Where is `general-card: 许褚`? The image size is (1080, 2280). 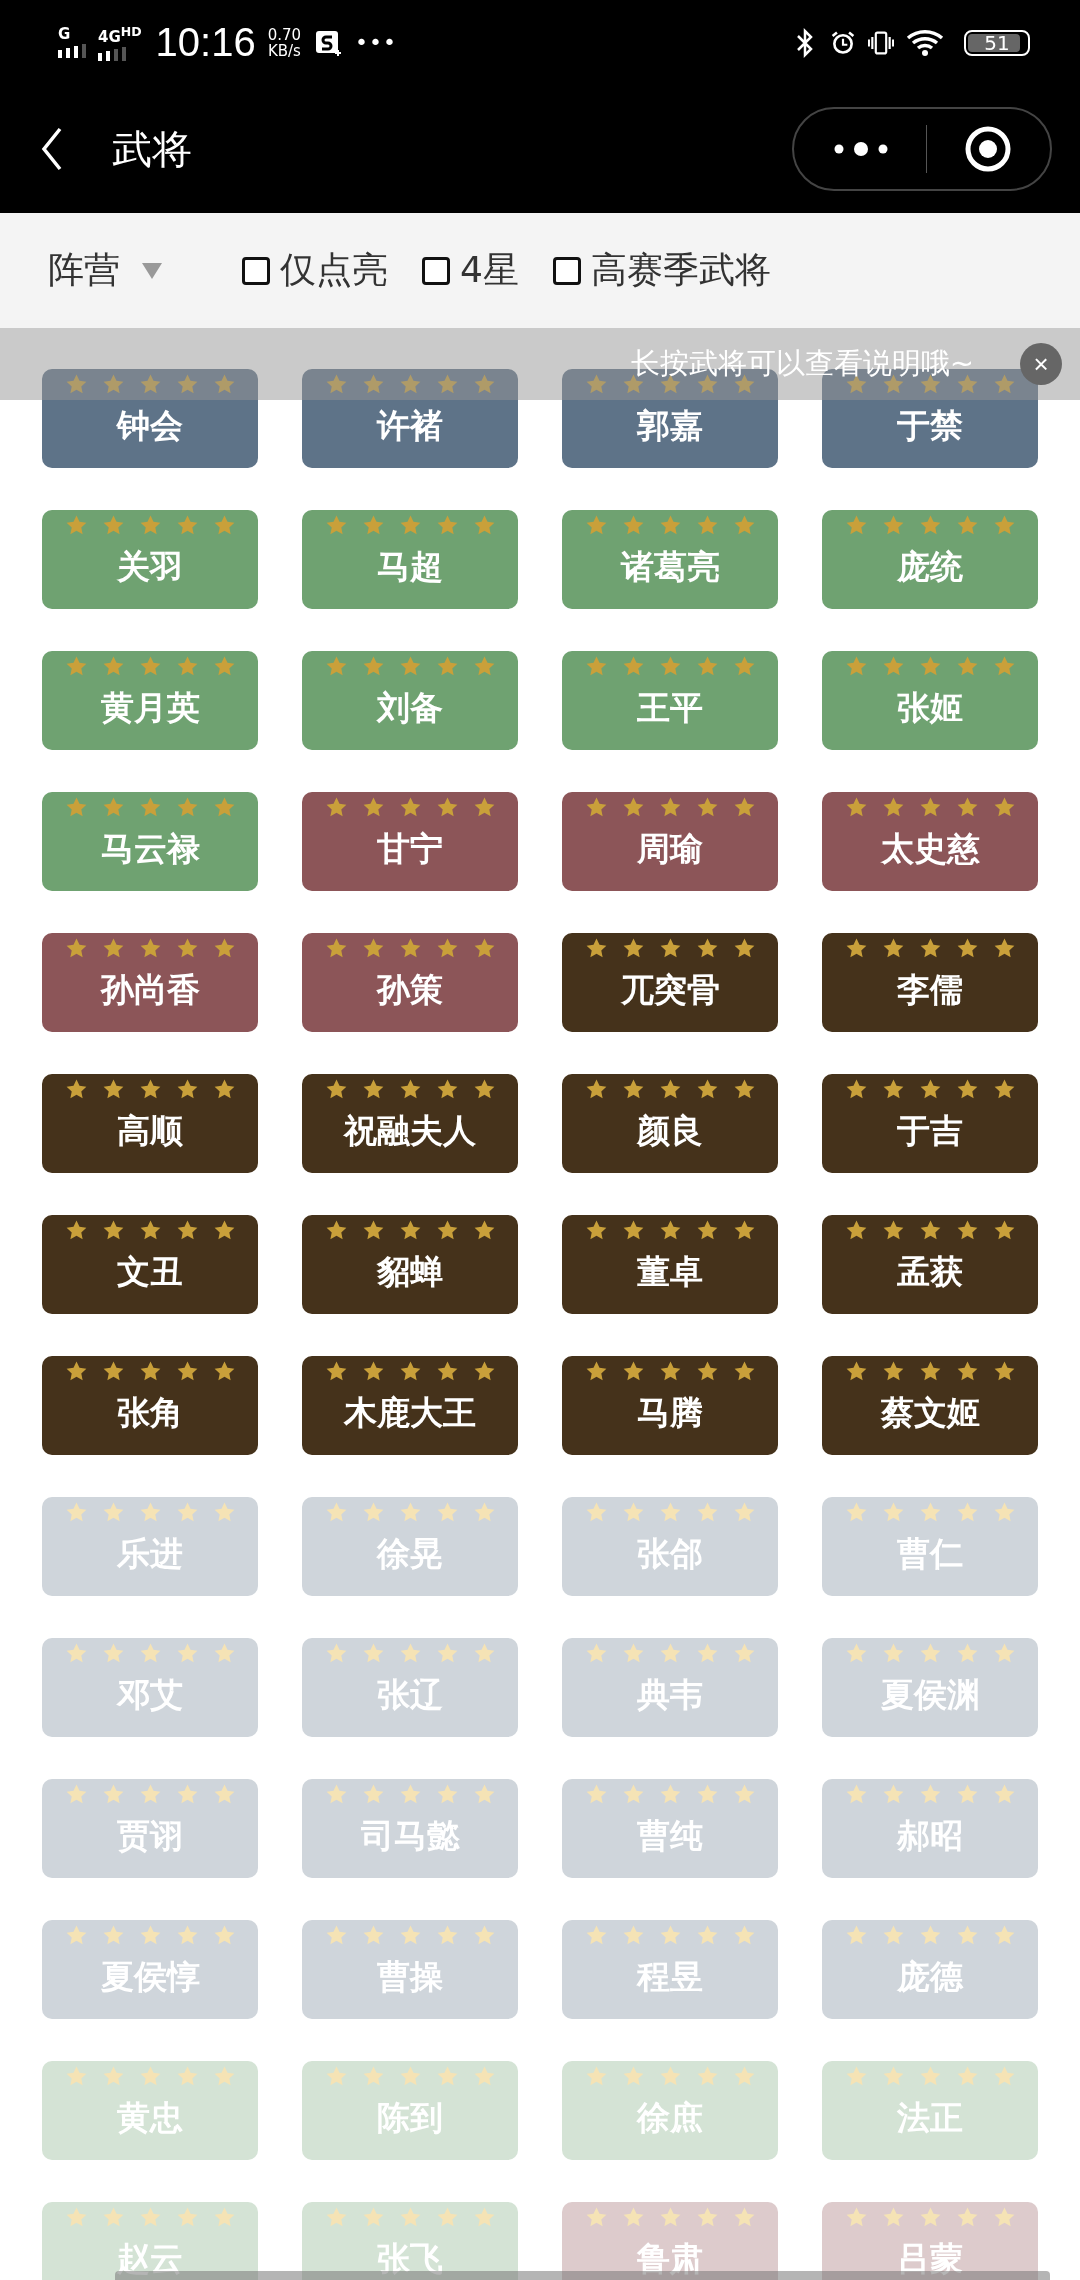
general-card: 许褚 is located at coordinates (410, 418).